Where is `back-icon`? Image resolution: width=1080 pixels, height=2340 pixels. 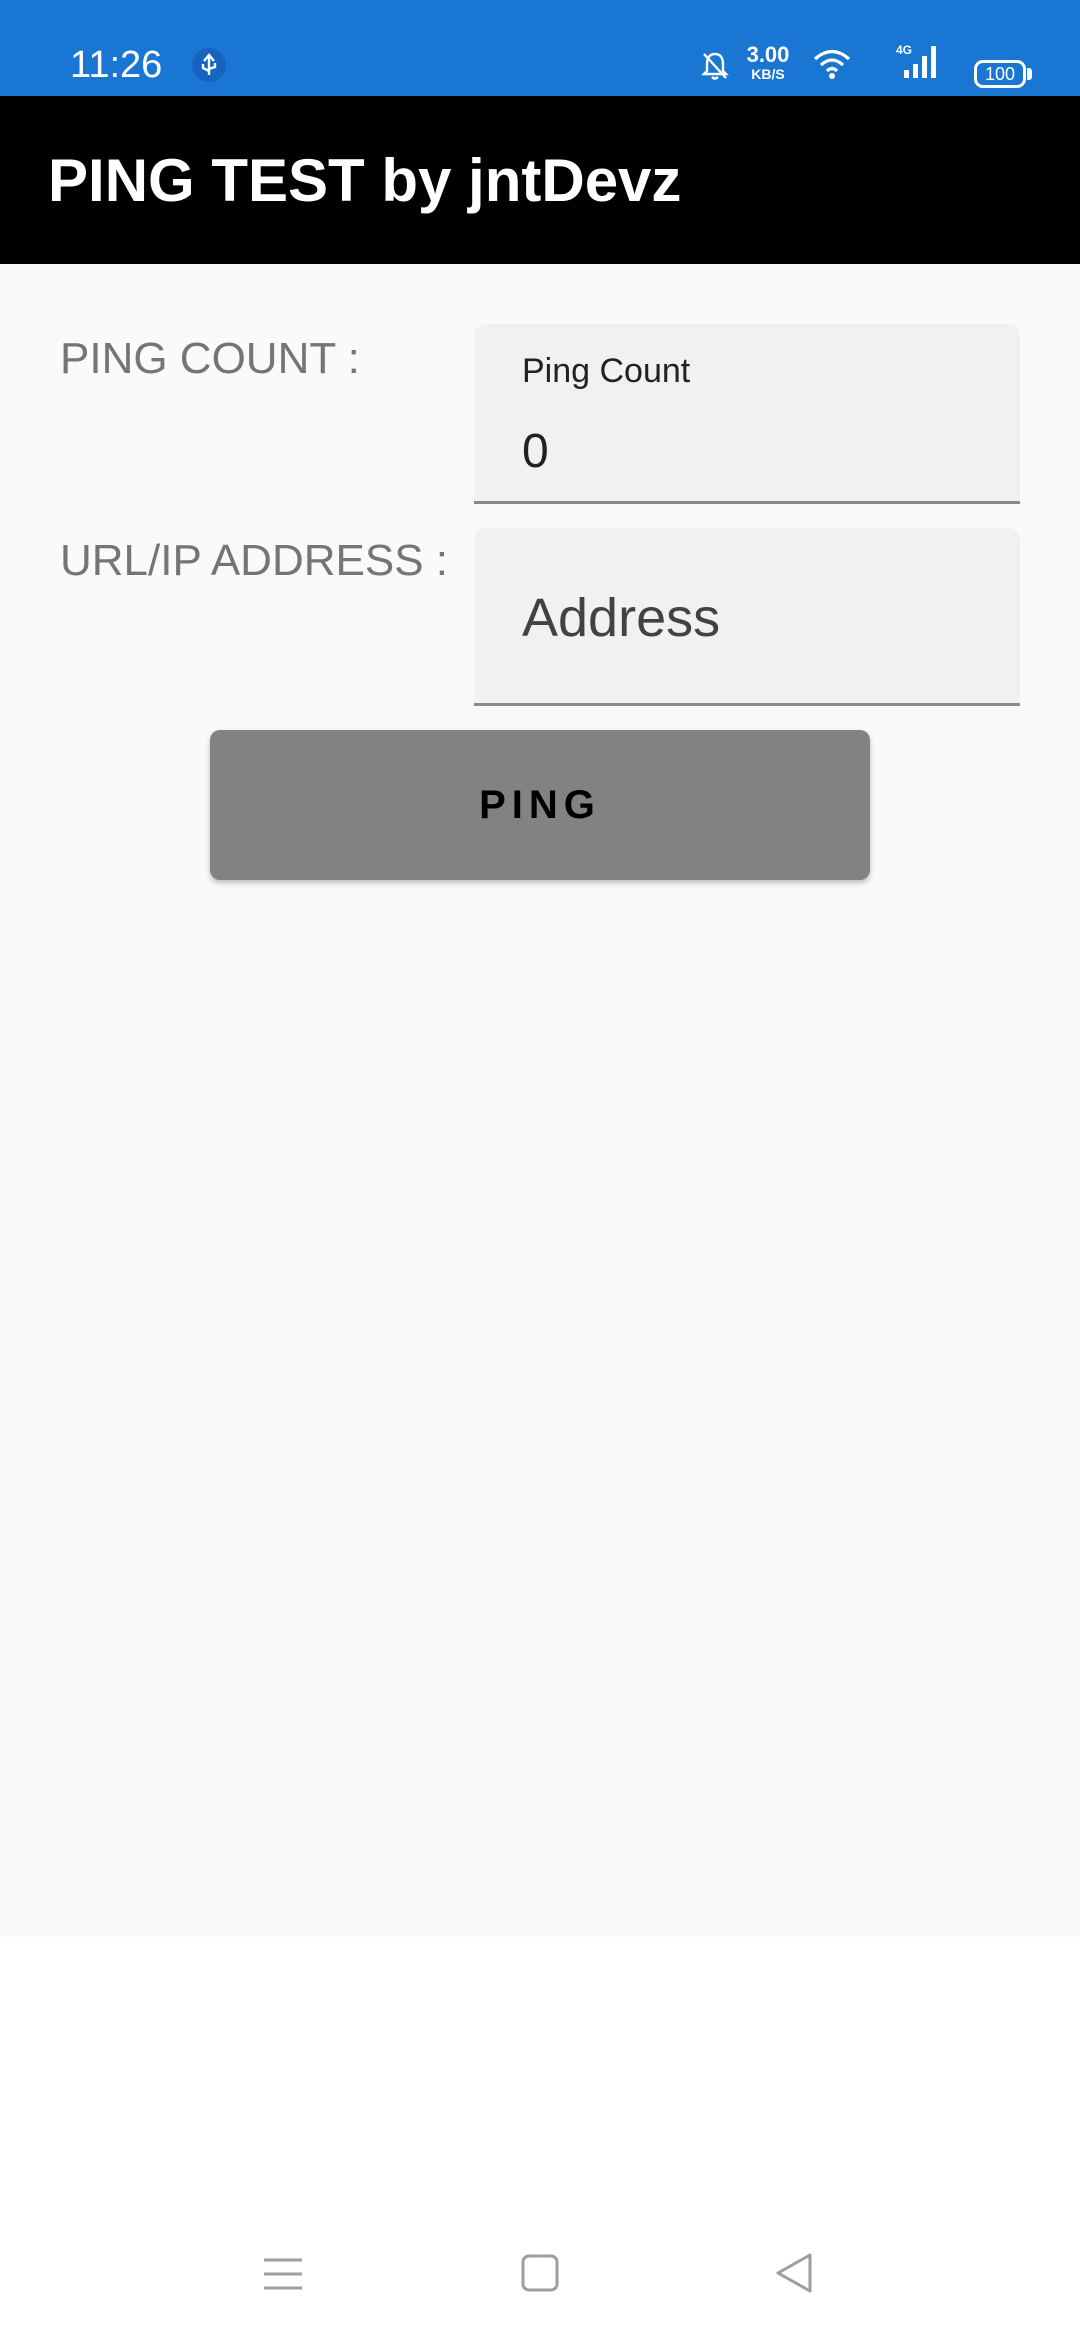 back-icon is located at coordinates (794, 2275).